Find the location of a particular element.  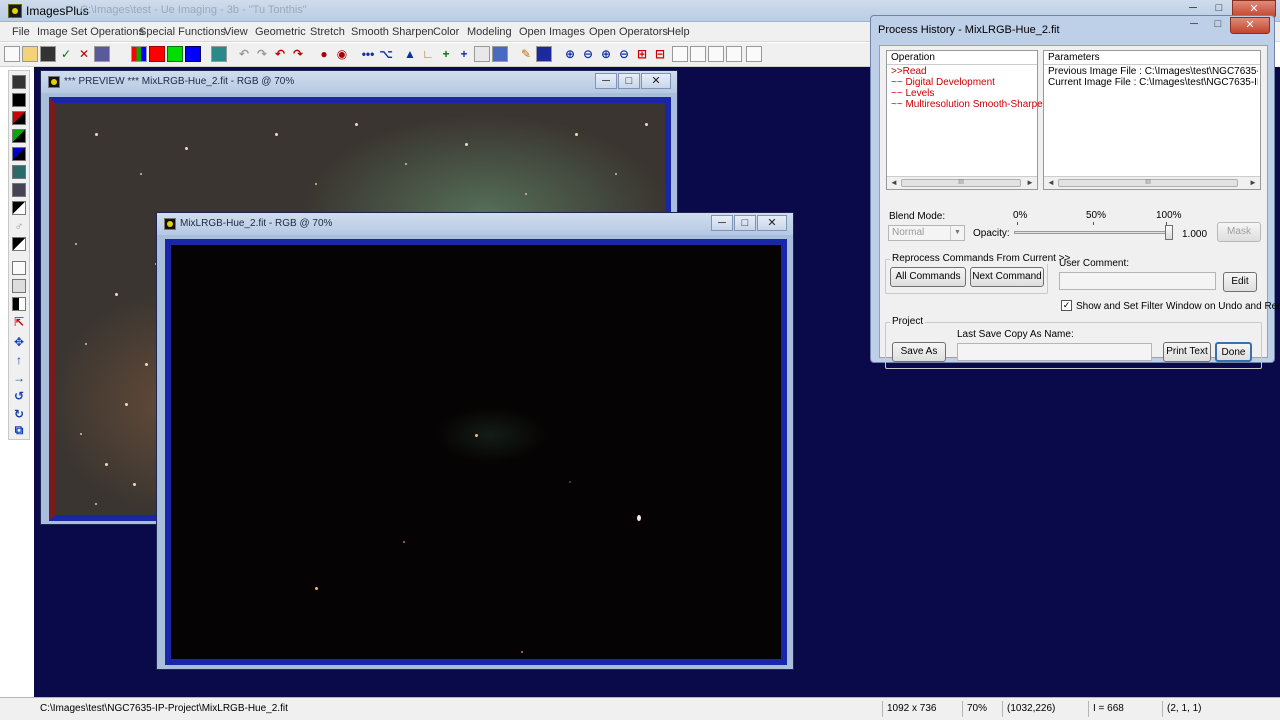

menu-image-set-operations: Image Set Operations is located at coordinates (90, 32).